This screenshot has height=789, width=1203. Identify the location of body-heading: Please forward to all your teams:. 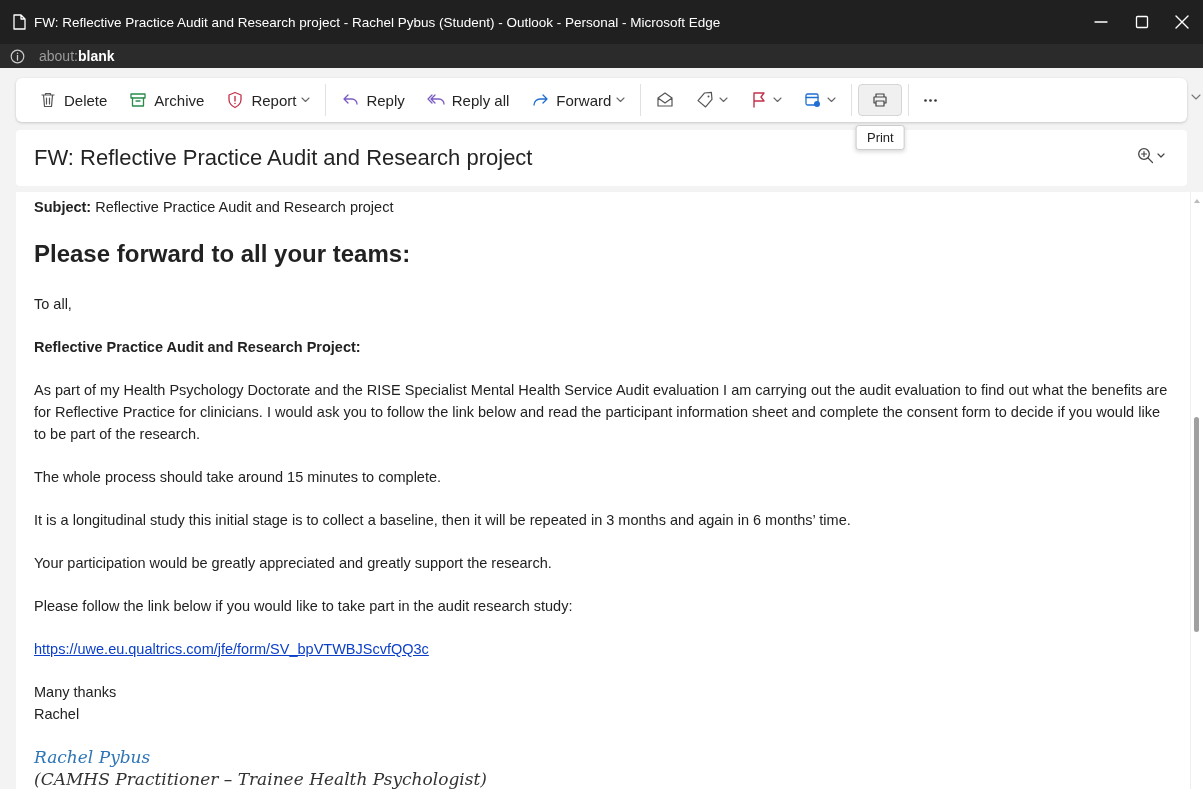
(223, 254).